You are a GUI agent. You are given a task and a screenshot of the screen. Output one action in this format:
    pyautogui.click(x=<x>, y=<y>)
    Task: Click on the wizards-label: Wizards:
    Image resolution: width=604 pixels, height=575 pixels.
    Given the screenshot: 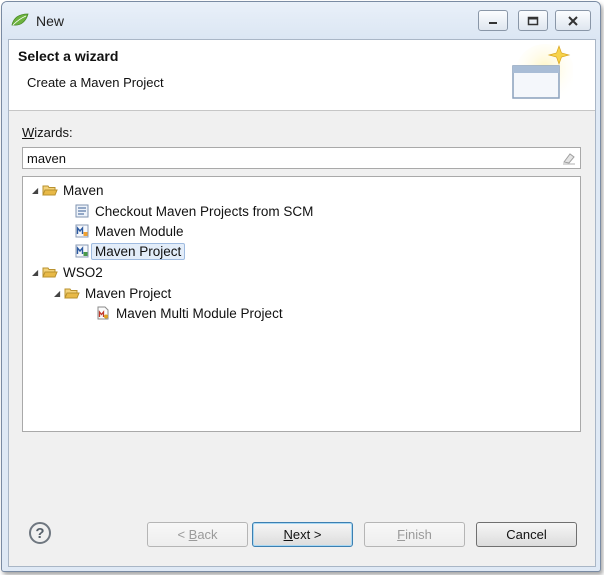 What is the action you would take?
    pyautogui.click(x=47, y=132)
    